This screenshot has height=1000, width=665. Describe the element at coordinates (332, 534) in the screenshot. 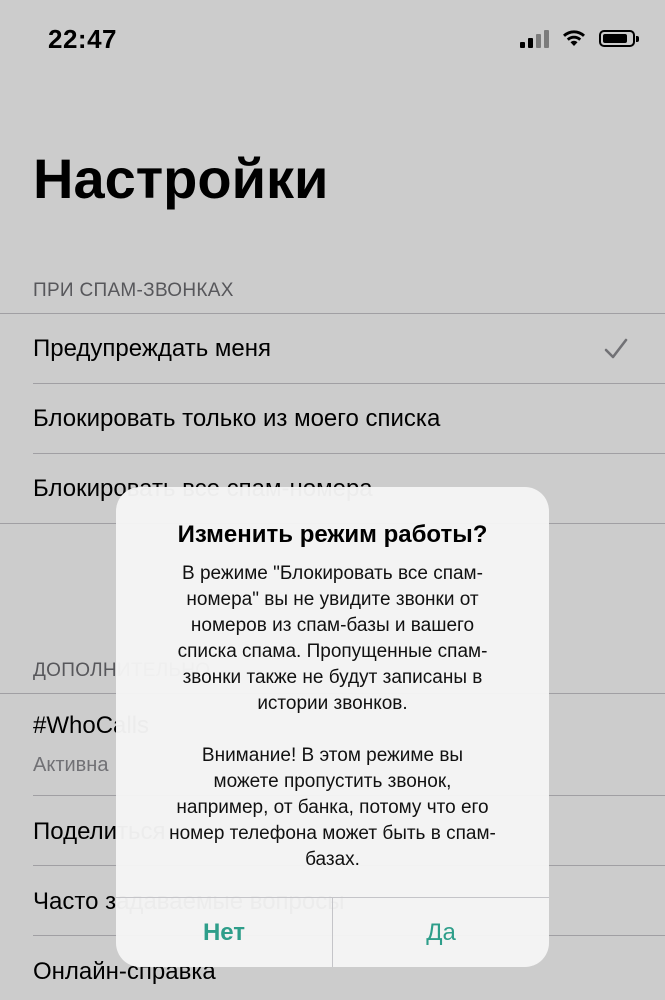

I see `alert-title: Изменить режим работы?` at that location.